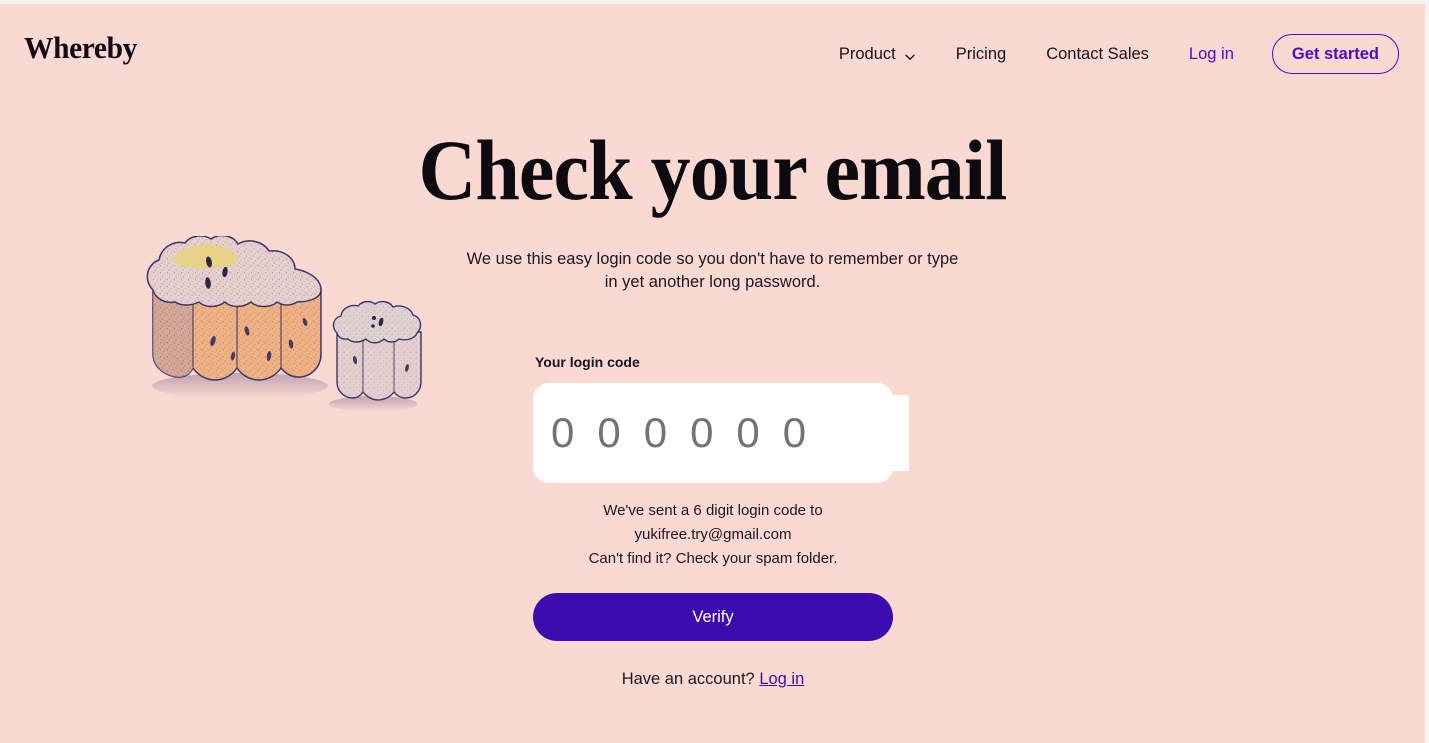  What do you see at coordinates (713, 558) in the screenshot?
I see `code-spam-hint: Can't find it? Check your spam folder.` at bounding box center [713, 558].